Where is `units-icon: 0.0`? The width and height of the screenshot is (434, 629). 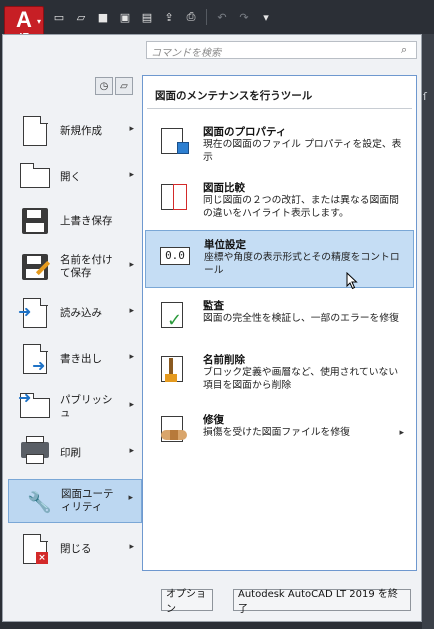 units-icon: 0.0 is located at coordinates (175, 254).